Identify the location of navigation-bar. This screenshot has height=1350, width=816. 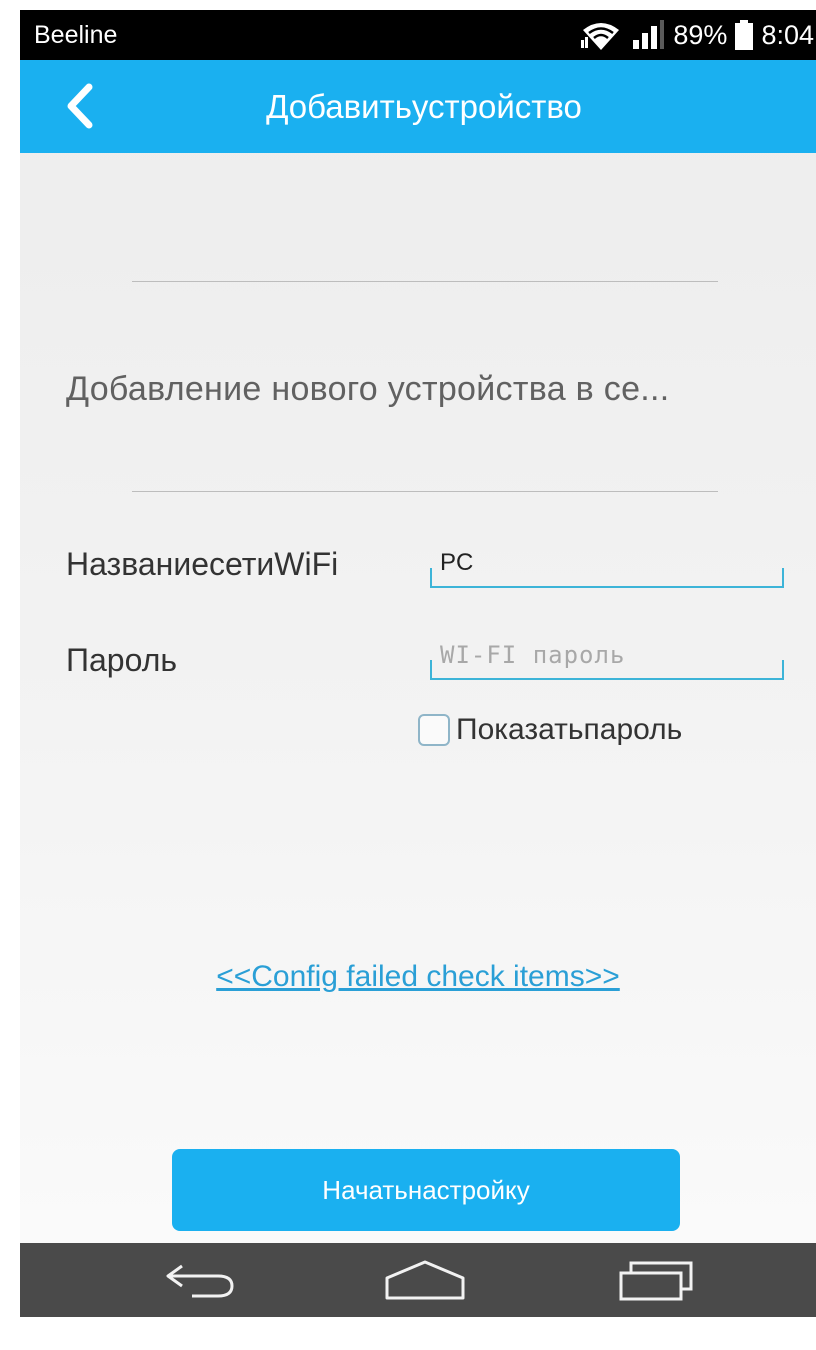
(418, 1280).